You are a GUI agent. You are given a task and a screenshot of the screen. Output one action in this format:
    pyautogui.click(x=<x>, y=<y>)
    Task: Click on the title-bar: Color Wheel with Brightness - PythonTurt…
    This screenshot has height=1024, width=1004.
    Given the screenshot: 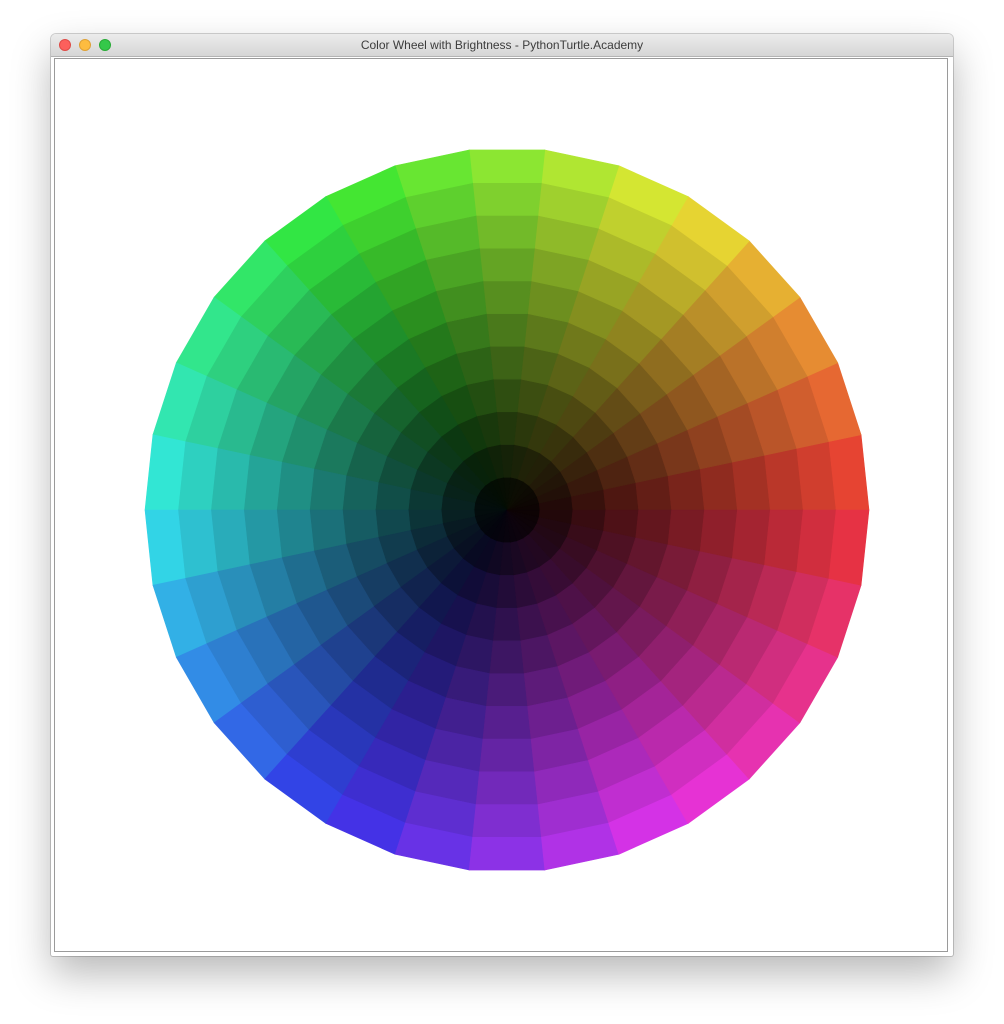 What is the action you would take?
    pyautogui.click(x=502, y=45)
    